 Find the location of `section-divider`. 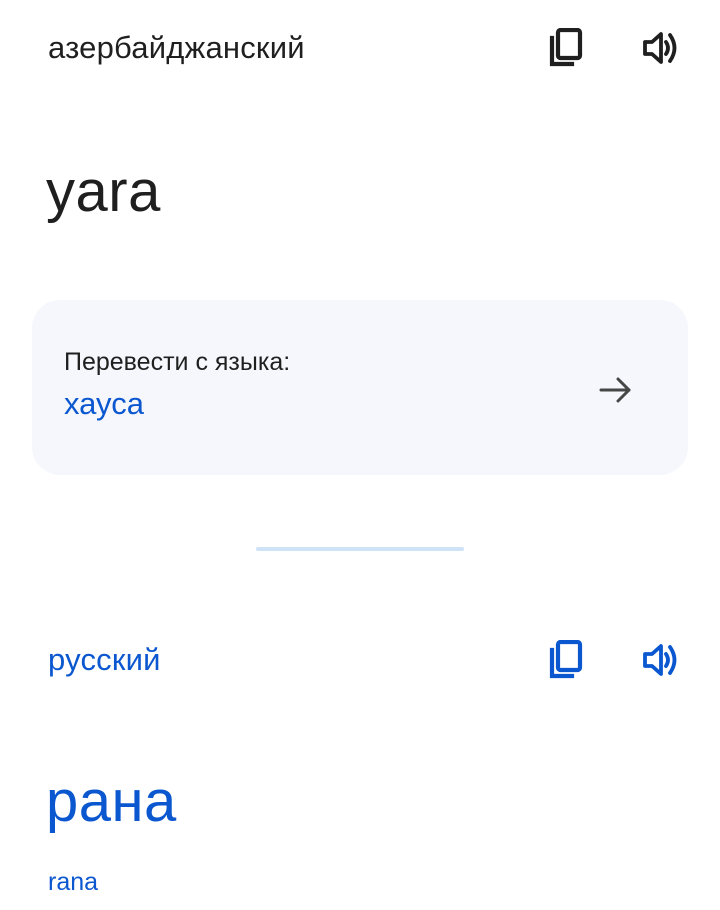

section-divider is located at coordinates (360, 549).